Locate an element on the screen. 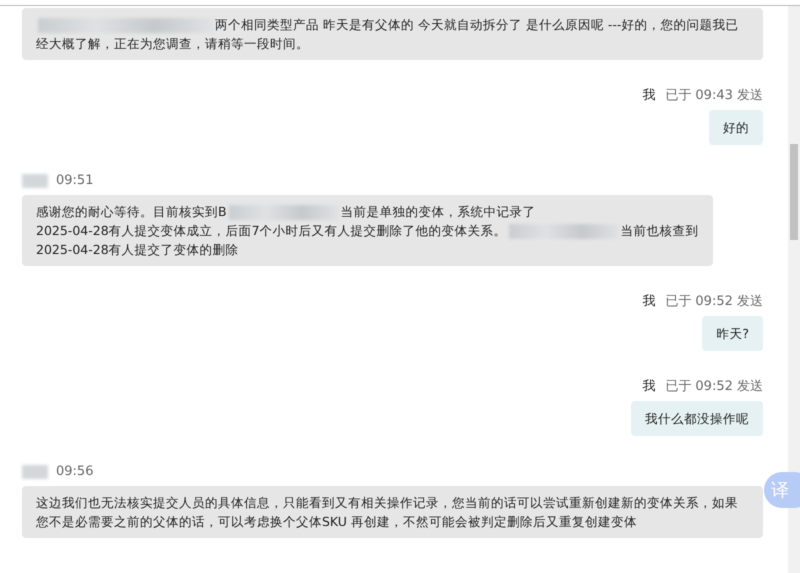  message-text: 这边我们也无法核实提交人员的具体信息，只能看到又有相关操作记录，您当前的话可以尝试重新创建新的变体关系，如果您不是必需要之前的父体的话，可以考虑换个父体SKU 再创建，不然可能会被判定删除后又重复创建变体 is located at coordinates (387, 512).